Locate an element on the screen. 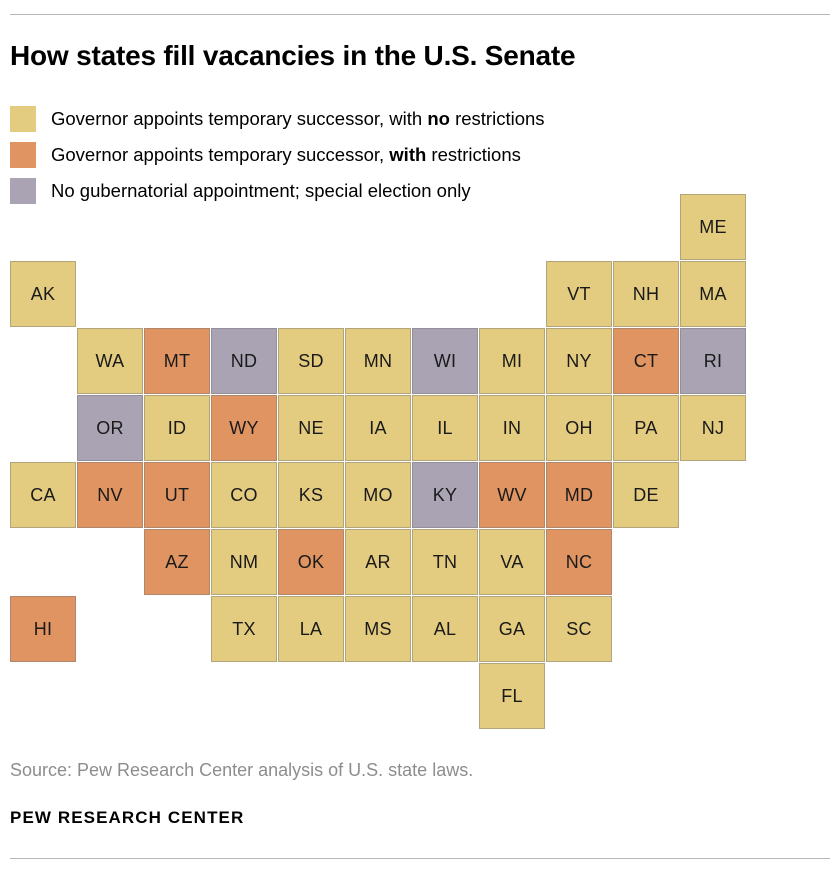 This screenshot has height=874, width=840. state-tile-mo: MO is located at coordinates (378, 495).